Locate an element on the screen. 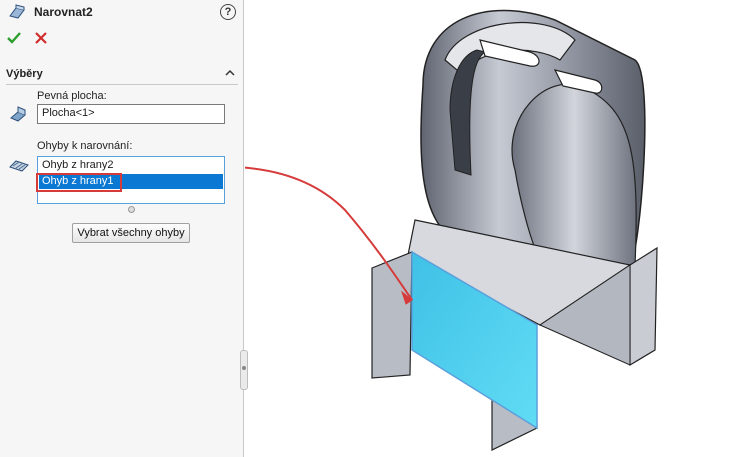 The height and width of the screenshot is (457, 750). panel-title: Narovnat2 is located at coordinates (63, 12).